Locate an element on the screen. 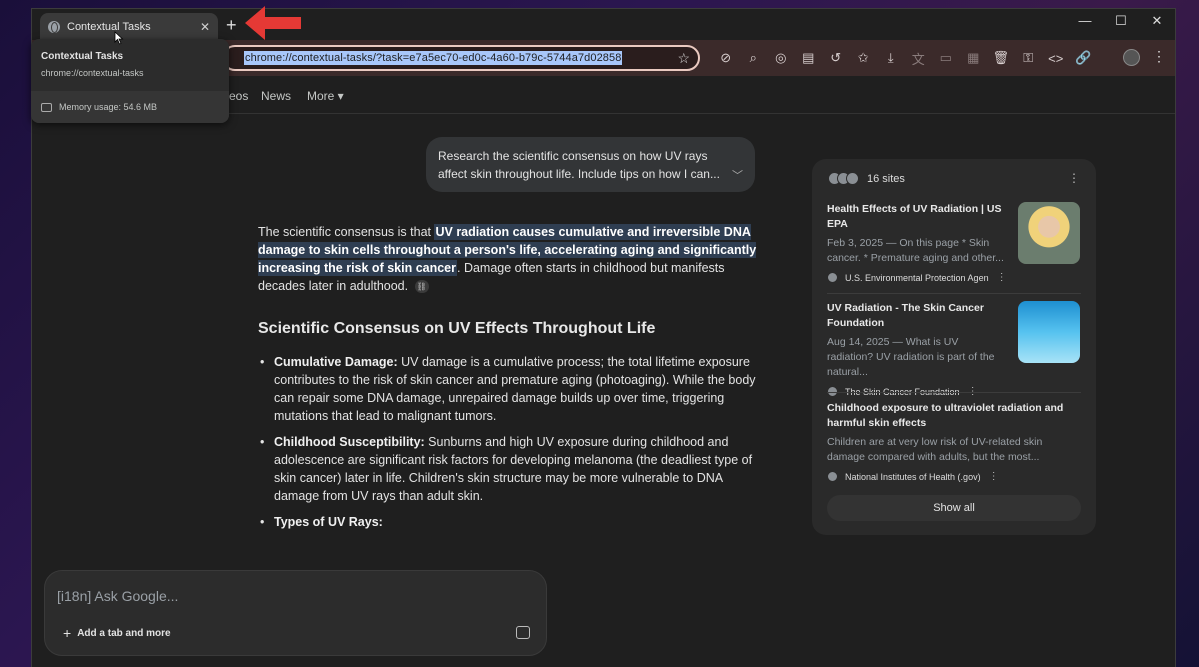 This screenshot has width=1199, height=667. memory-usage-text: Memory usage: 54.6 MB is located at coordinates (108, 107).